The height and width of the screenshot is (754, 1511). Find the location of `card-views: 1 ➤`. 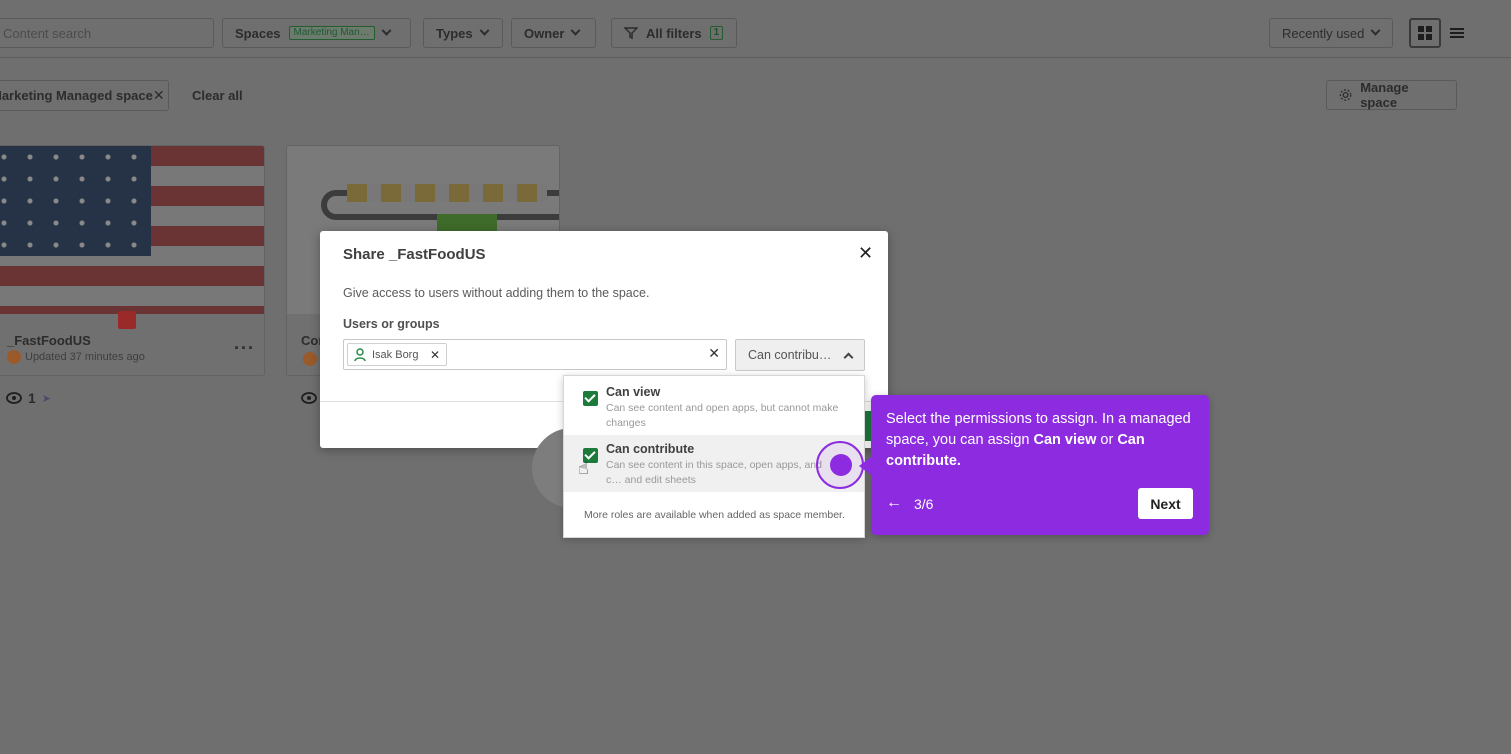

card-views: 1 ➤ is located at coordinates (28, 398).